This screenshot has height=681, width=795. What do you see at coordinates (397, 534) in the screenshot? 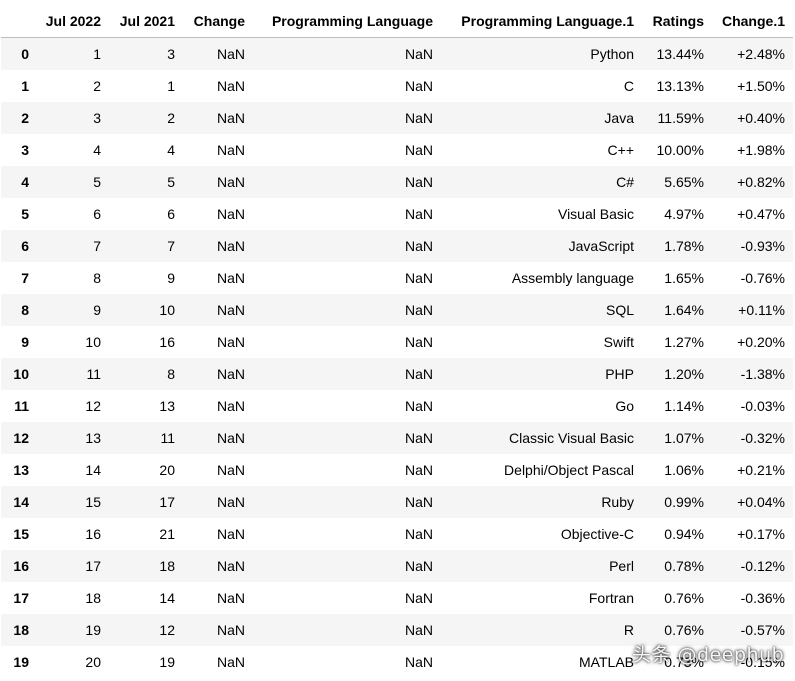
I see `table-row: 15 16 21 NaN NaN Objective-C 0.94% +0.17%` at bounding box center [397, 534].